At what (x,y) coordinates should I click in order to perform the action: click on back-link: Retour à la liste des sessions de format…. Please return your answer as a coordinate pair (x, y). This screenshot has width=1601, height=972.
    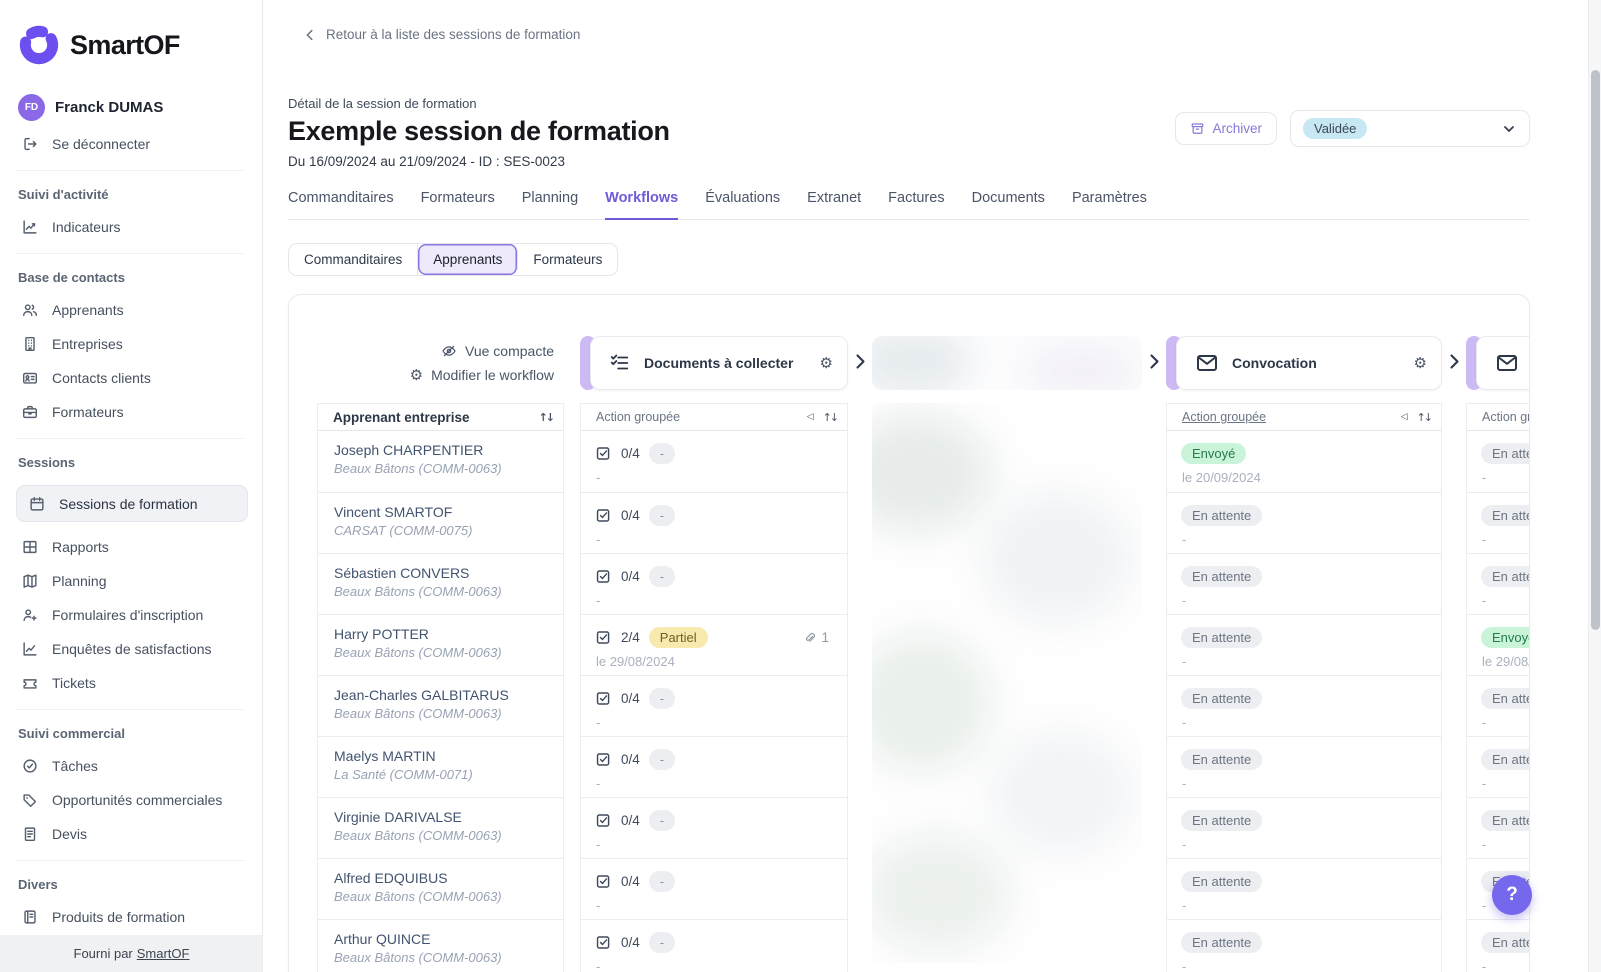
    Looking at the image, I should click on (916, 34).